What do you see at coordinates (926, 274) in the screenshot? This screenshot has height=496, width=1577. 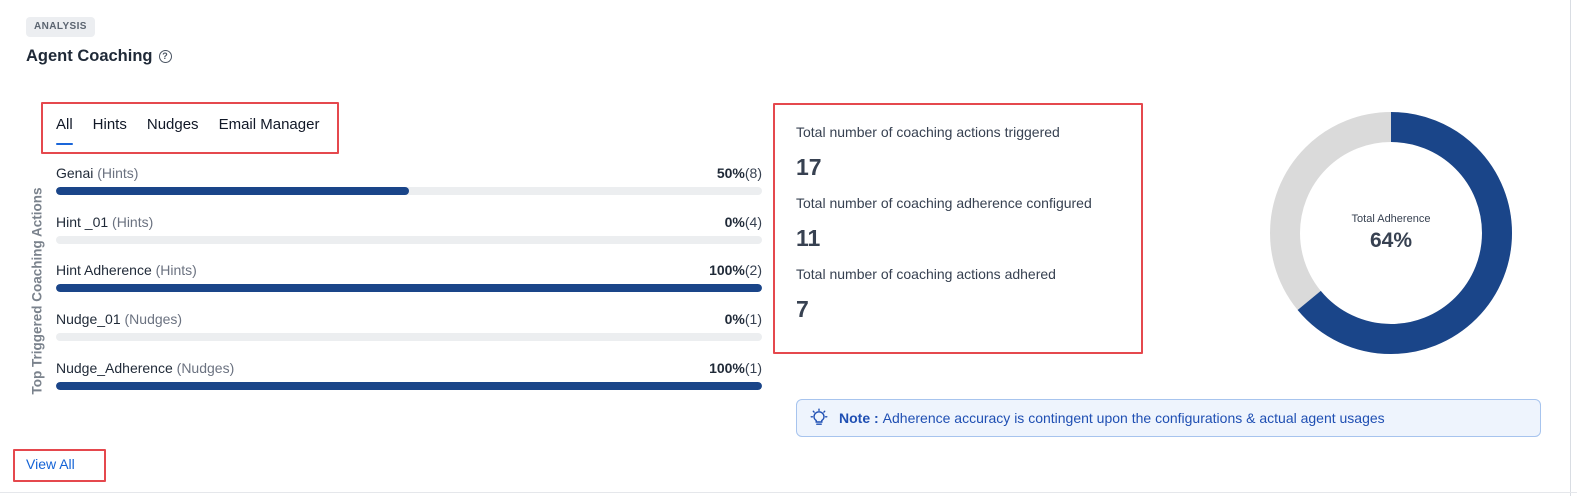 I see `stat-adhered-label: Total number of coaching actions adhered` at bounding box center [926, 274].